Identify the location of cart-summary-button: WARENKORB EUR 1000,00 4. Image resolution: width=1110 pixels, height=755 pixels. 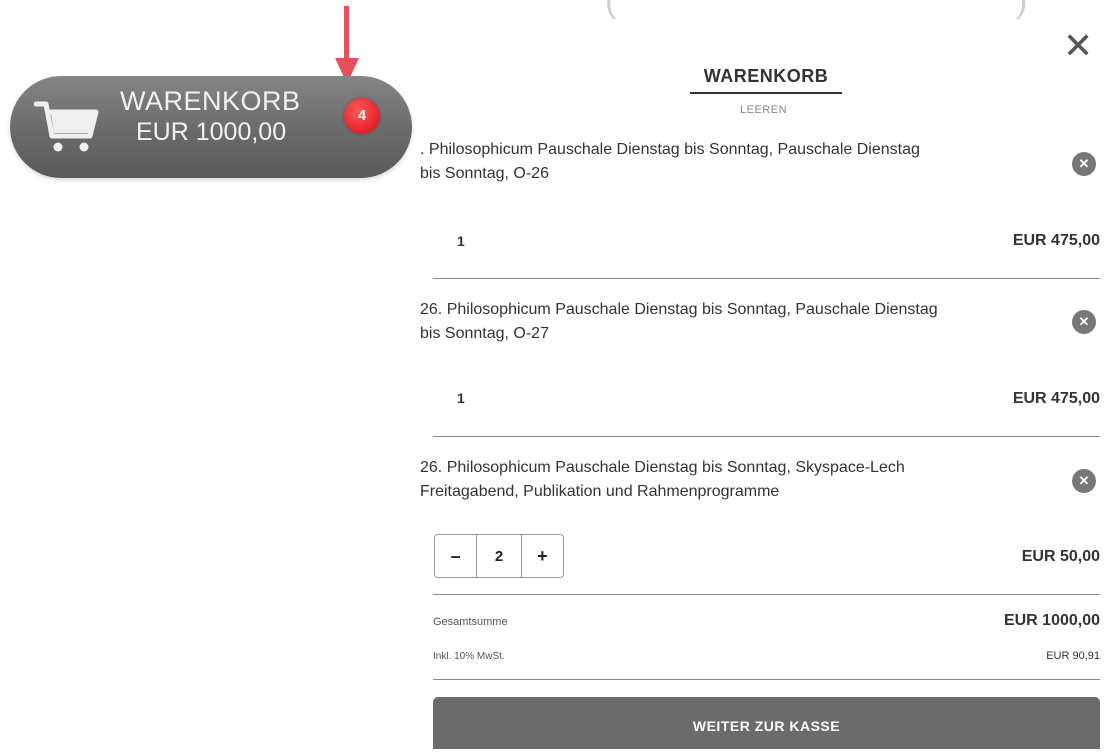
(211, 127).